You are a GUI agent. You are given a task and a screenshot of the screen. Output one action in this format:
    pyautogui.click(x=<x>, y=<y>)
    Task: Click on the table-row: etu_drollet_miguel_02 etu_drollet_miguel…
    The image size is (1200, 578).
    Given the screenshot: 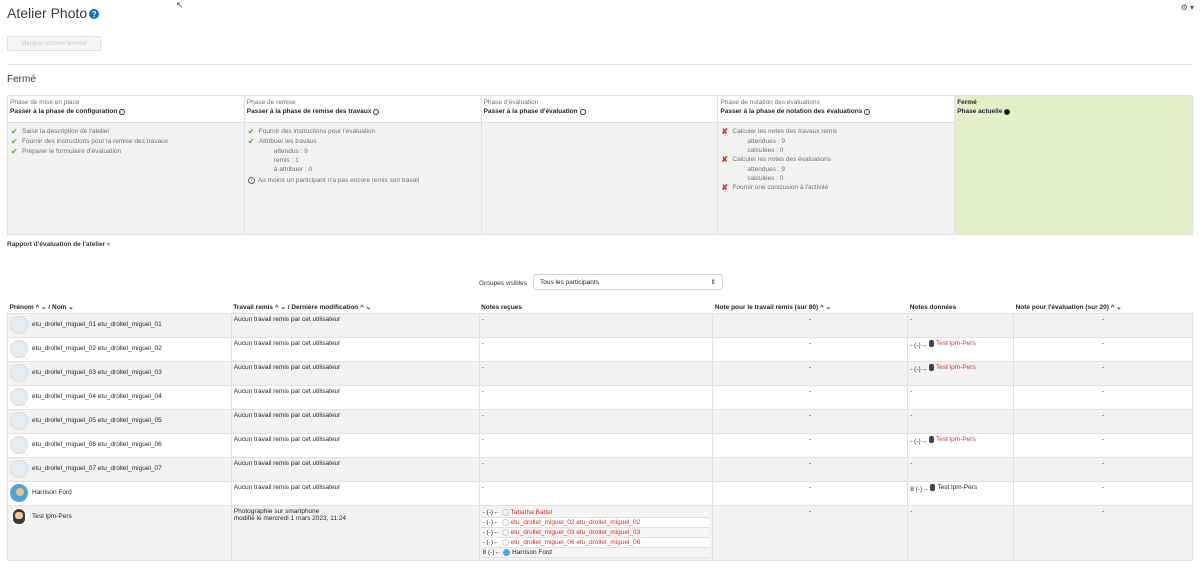 What is the action you would take?
    pyautogui.click(x=600, y=349)
    